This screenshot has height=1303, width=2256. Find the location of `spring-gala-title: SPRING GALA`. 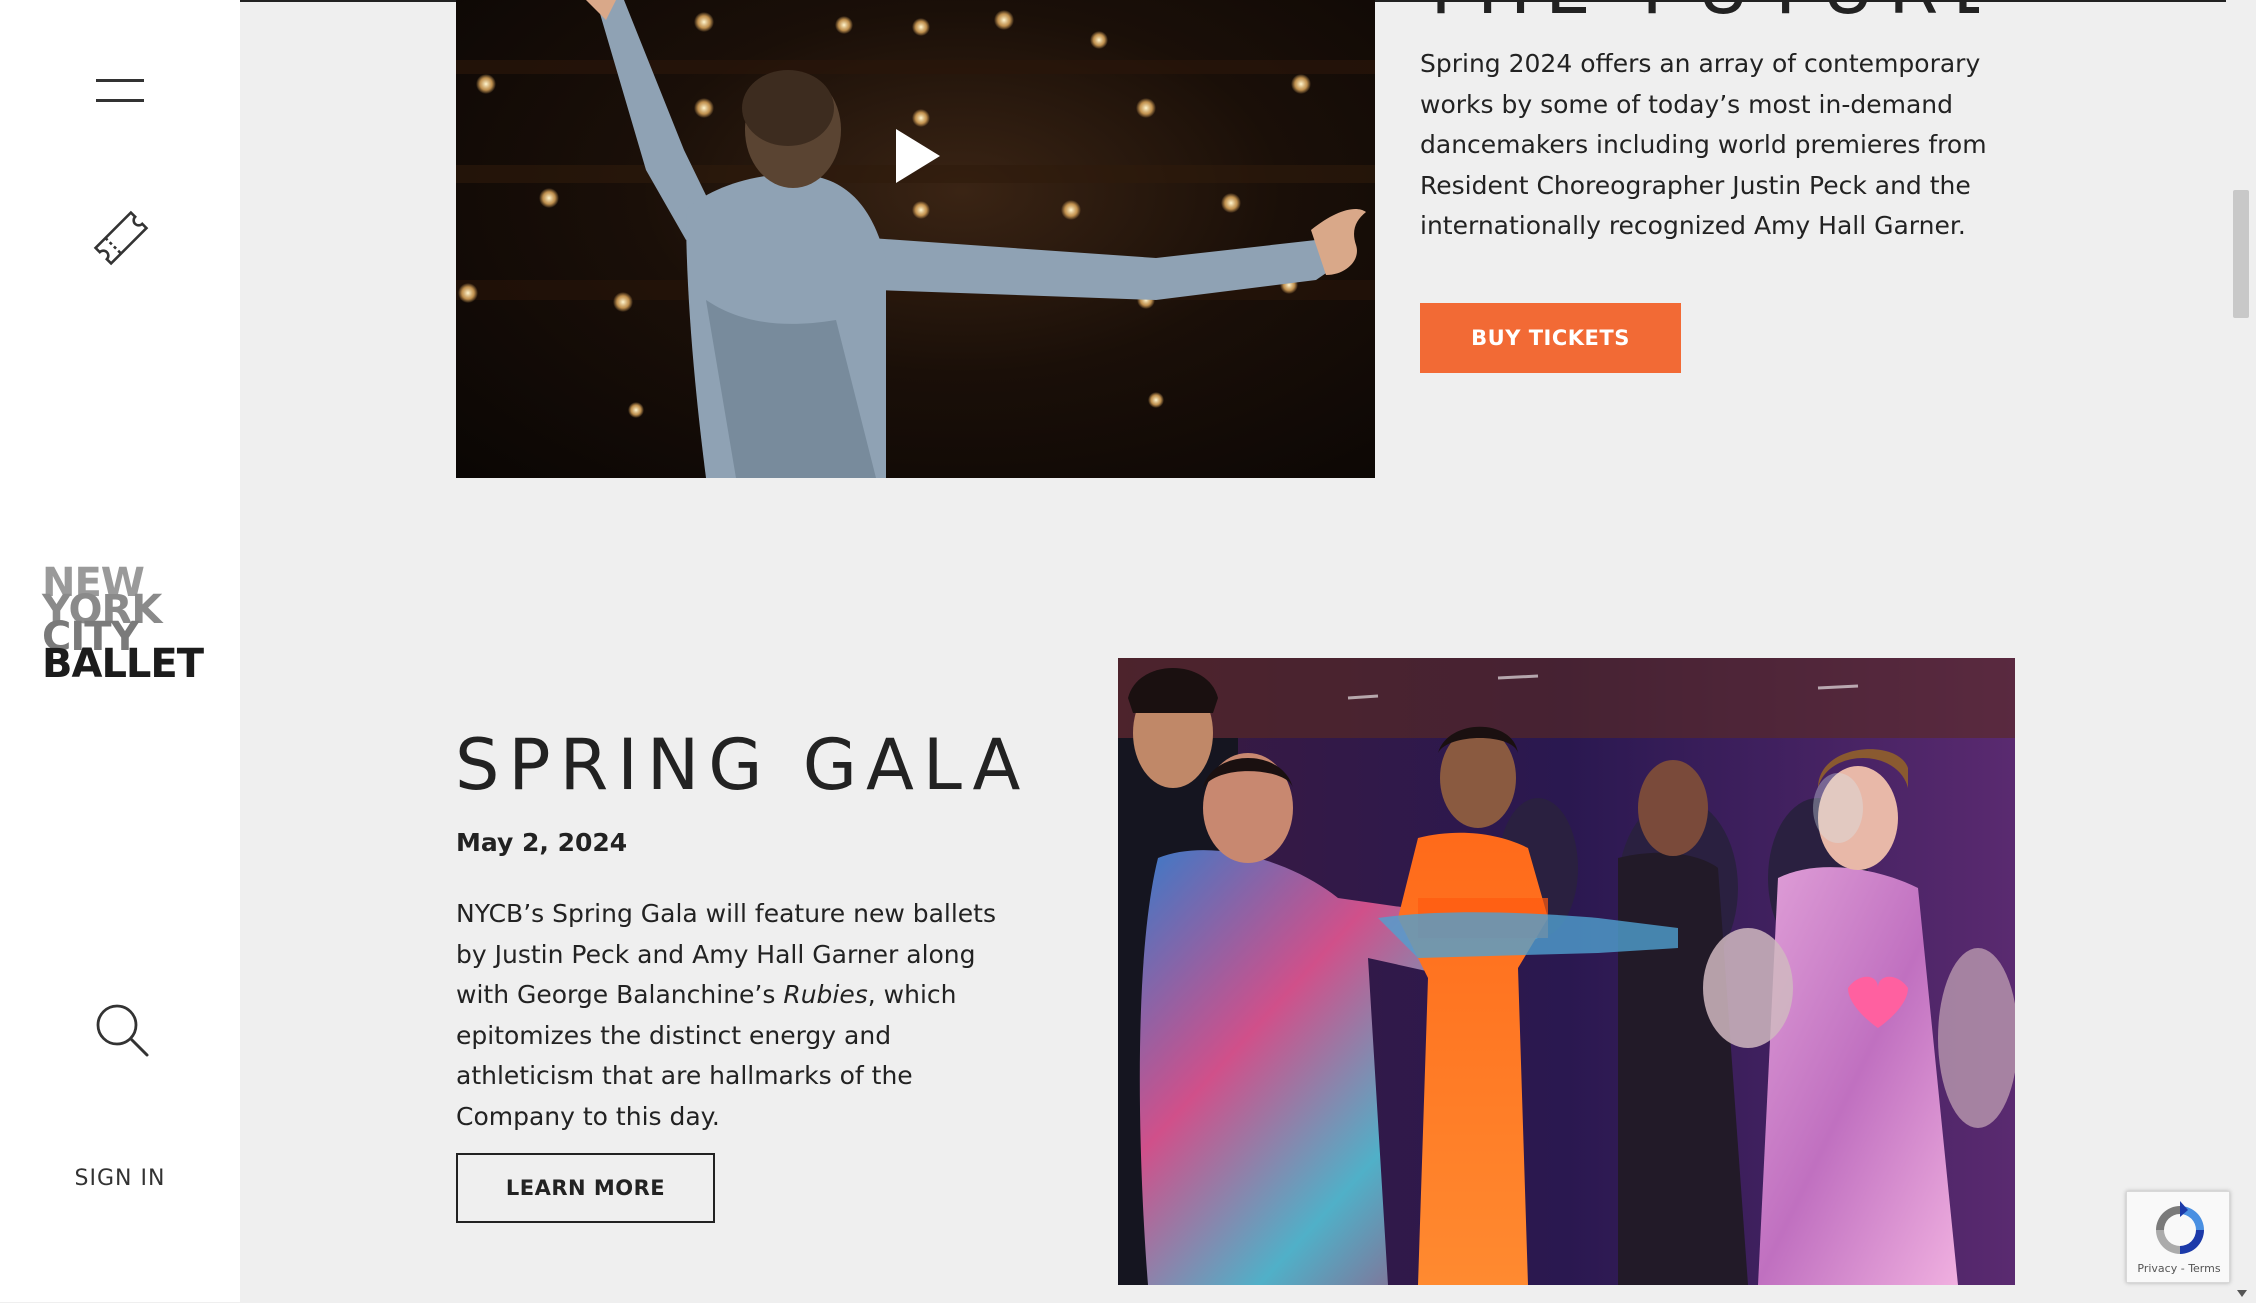

spring-gala-title: SPRING GALA is located at coordinates (742, 765).